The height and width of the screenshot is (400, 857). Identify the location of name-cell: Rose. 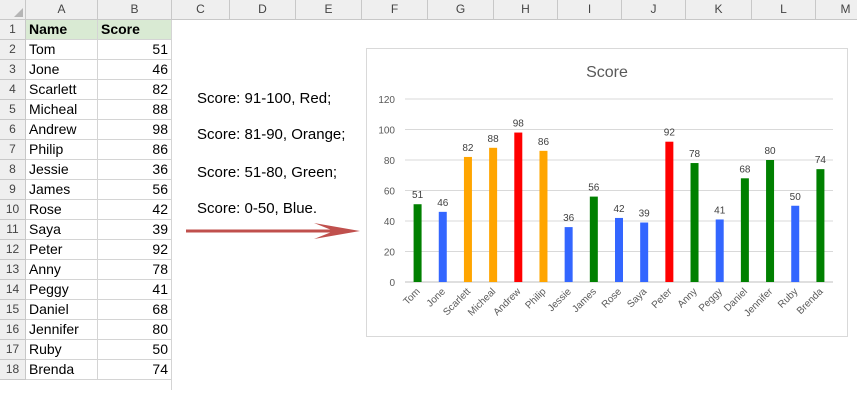
(62, 210).